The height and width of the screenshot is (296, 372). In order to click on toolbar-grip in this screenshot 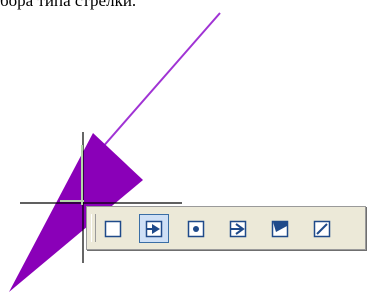, I will do `click(93, 228)`.